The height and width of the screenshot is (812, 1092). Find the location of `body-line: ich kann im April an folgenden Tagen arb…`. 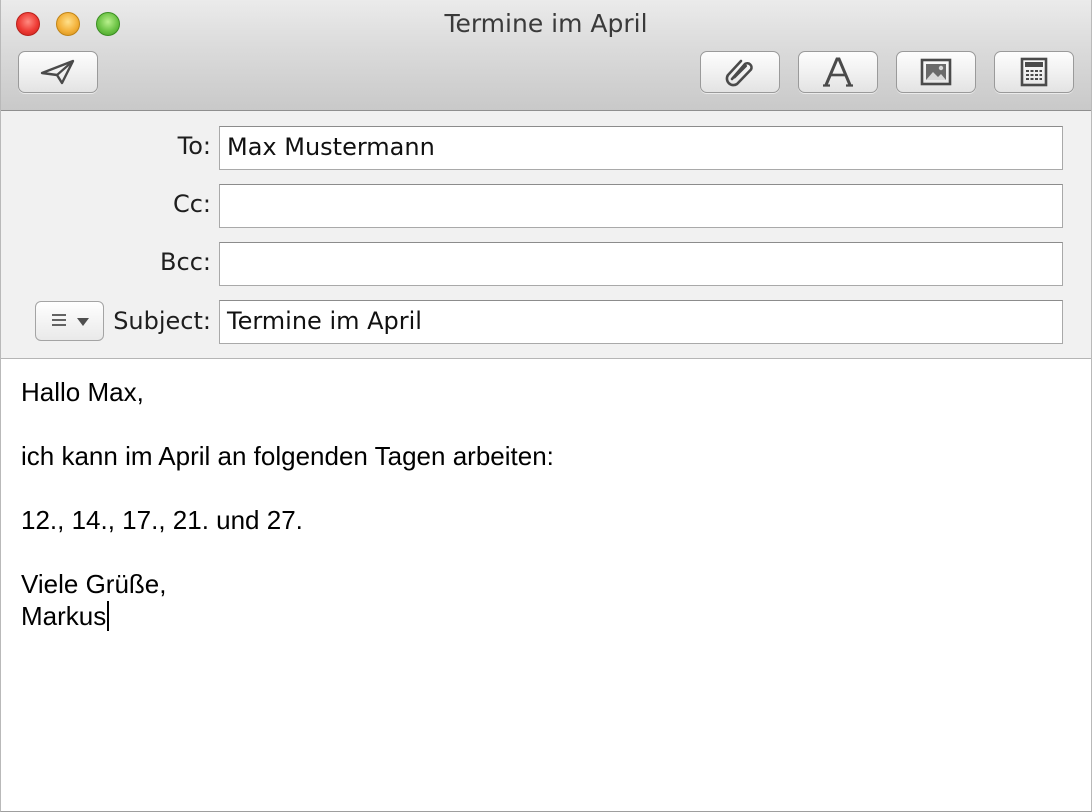

body-line: ich kann im April an folgenden Tagen arb… is located at coordinates (287, 456).